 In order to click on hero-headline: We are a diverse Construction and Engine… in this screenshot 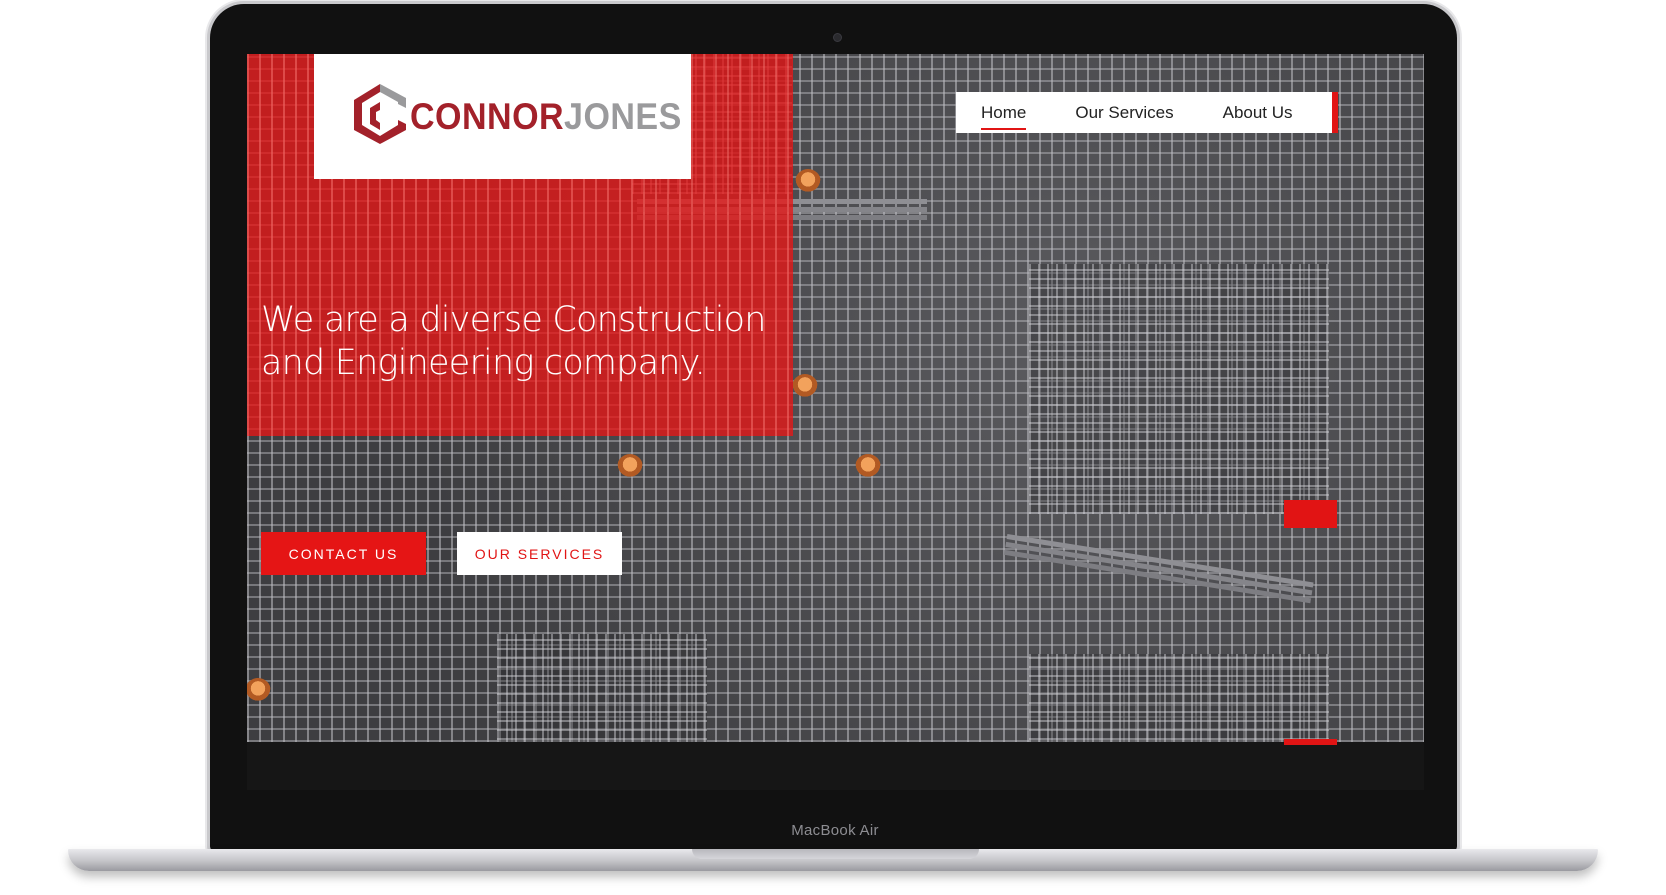, I will do `click(541, 342)`.